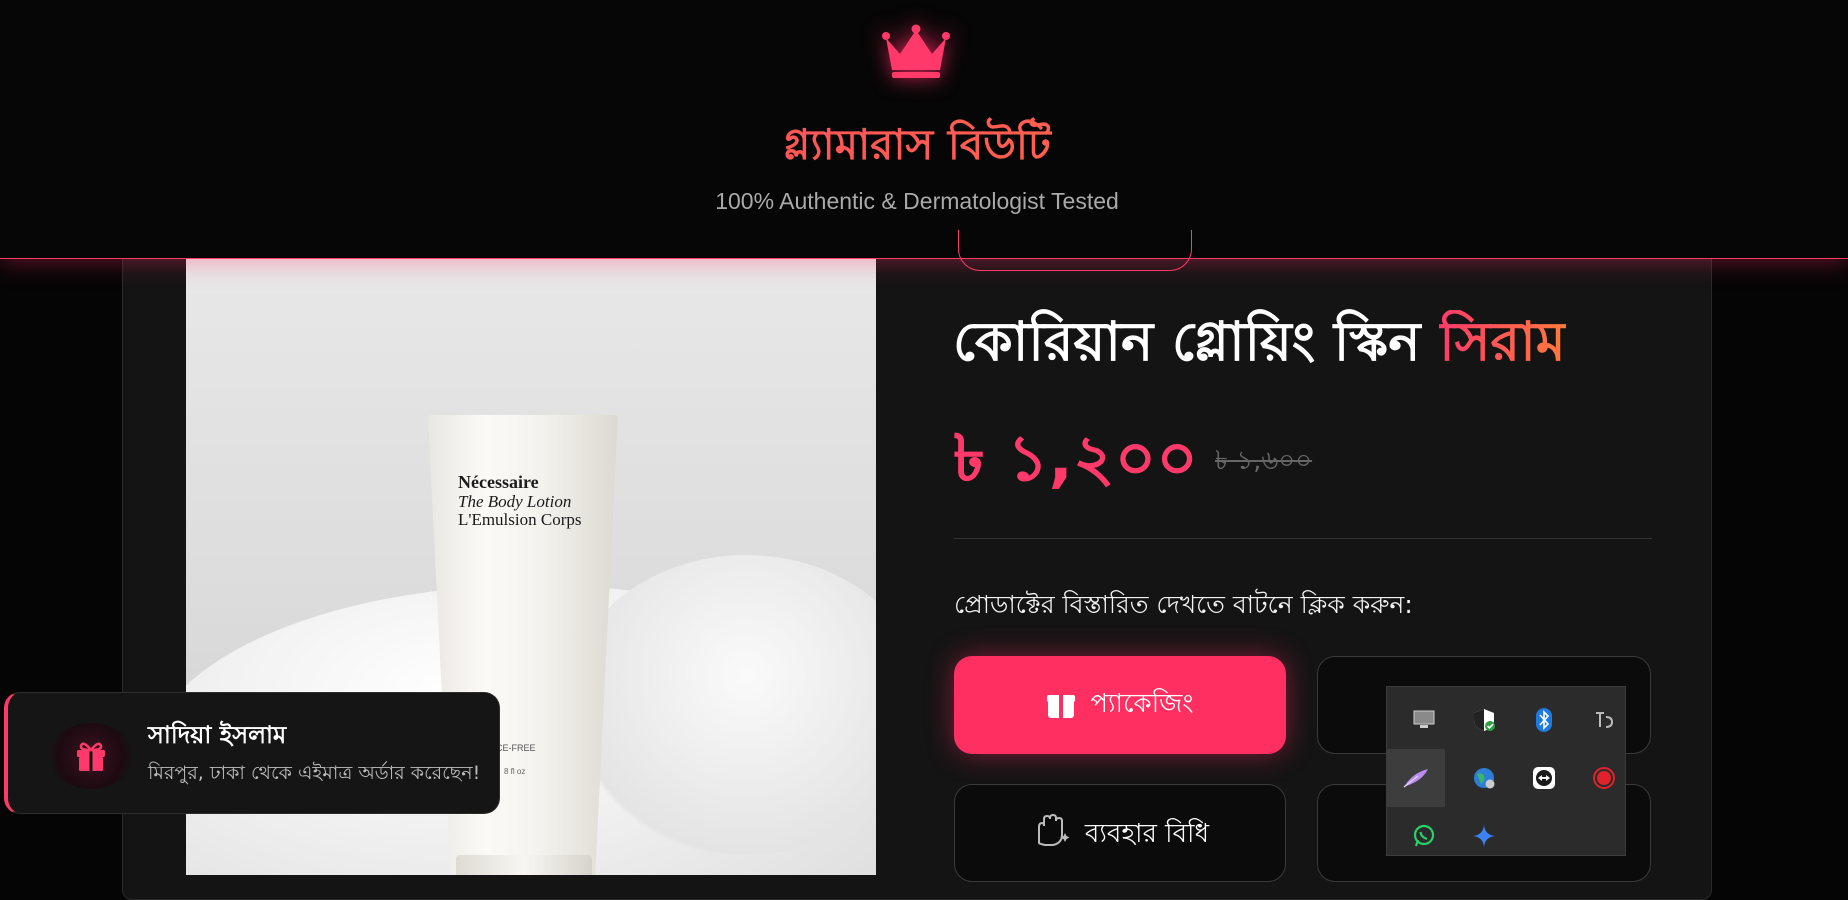 The height and width of the screenshot is (900, 1848). Describe the element at coordinates (520, 520) in the screenshot. I see `tube-line2: L'Emulsion Corps` at that location.